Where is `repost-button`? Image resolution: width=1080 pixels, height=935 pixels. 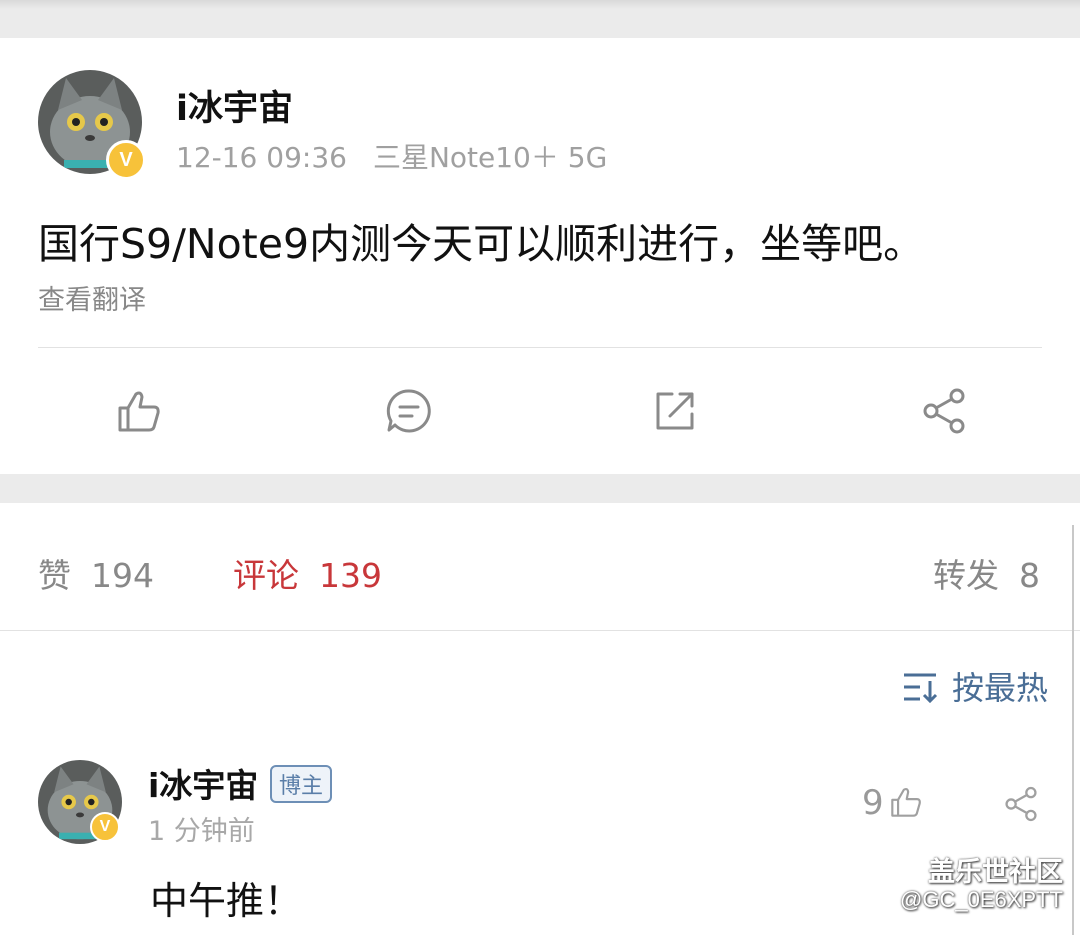
repost-button is located at coordinates (675, 411).